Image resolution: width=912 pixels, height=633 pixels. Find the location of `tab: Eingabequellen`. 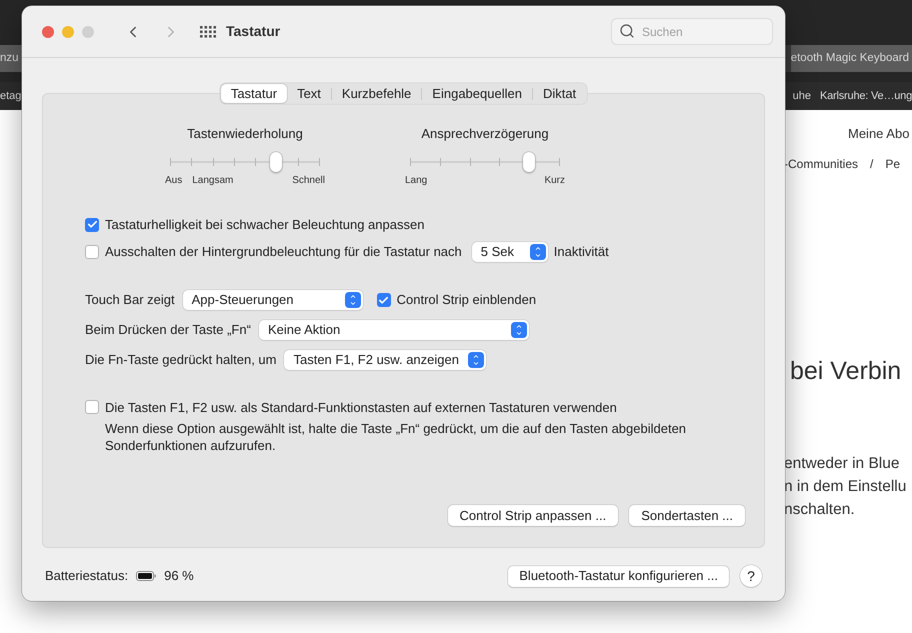

tab: Eingabequellen is located at coordinates (477, 93).